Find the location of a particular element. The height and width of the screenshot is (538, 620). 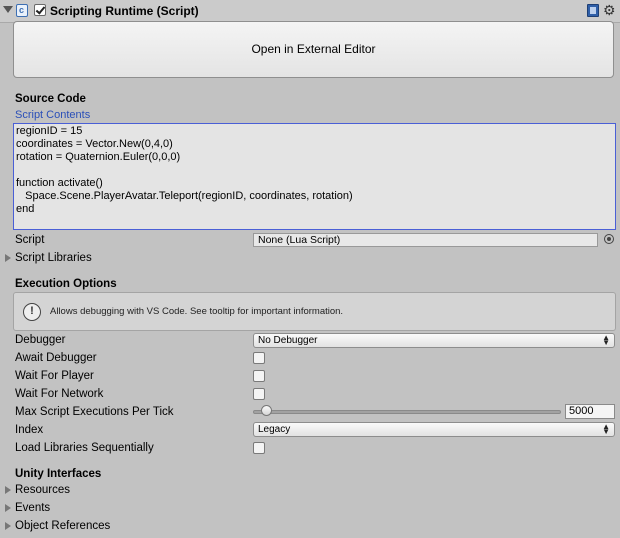

script-label: Script is located at coordinates (30, 240).